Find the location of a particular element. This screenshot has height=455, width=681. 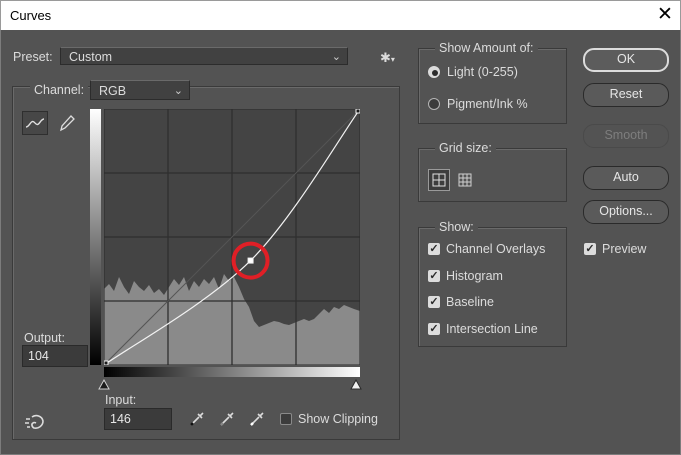

preview-checkbox: ✓ is located at coordinates (590, 249).